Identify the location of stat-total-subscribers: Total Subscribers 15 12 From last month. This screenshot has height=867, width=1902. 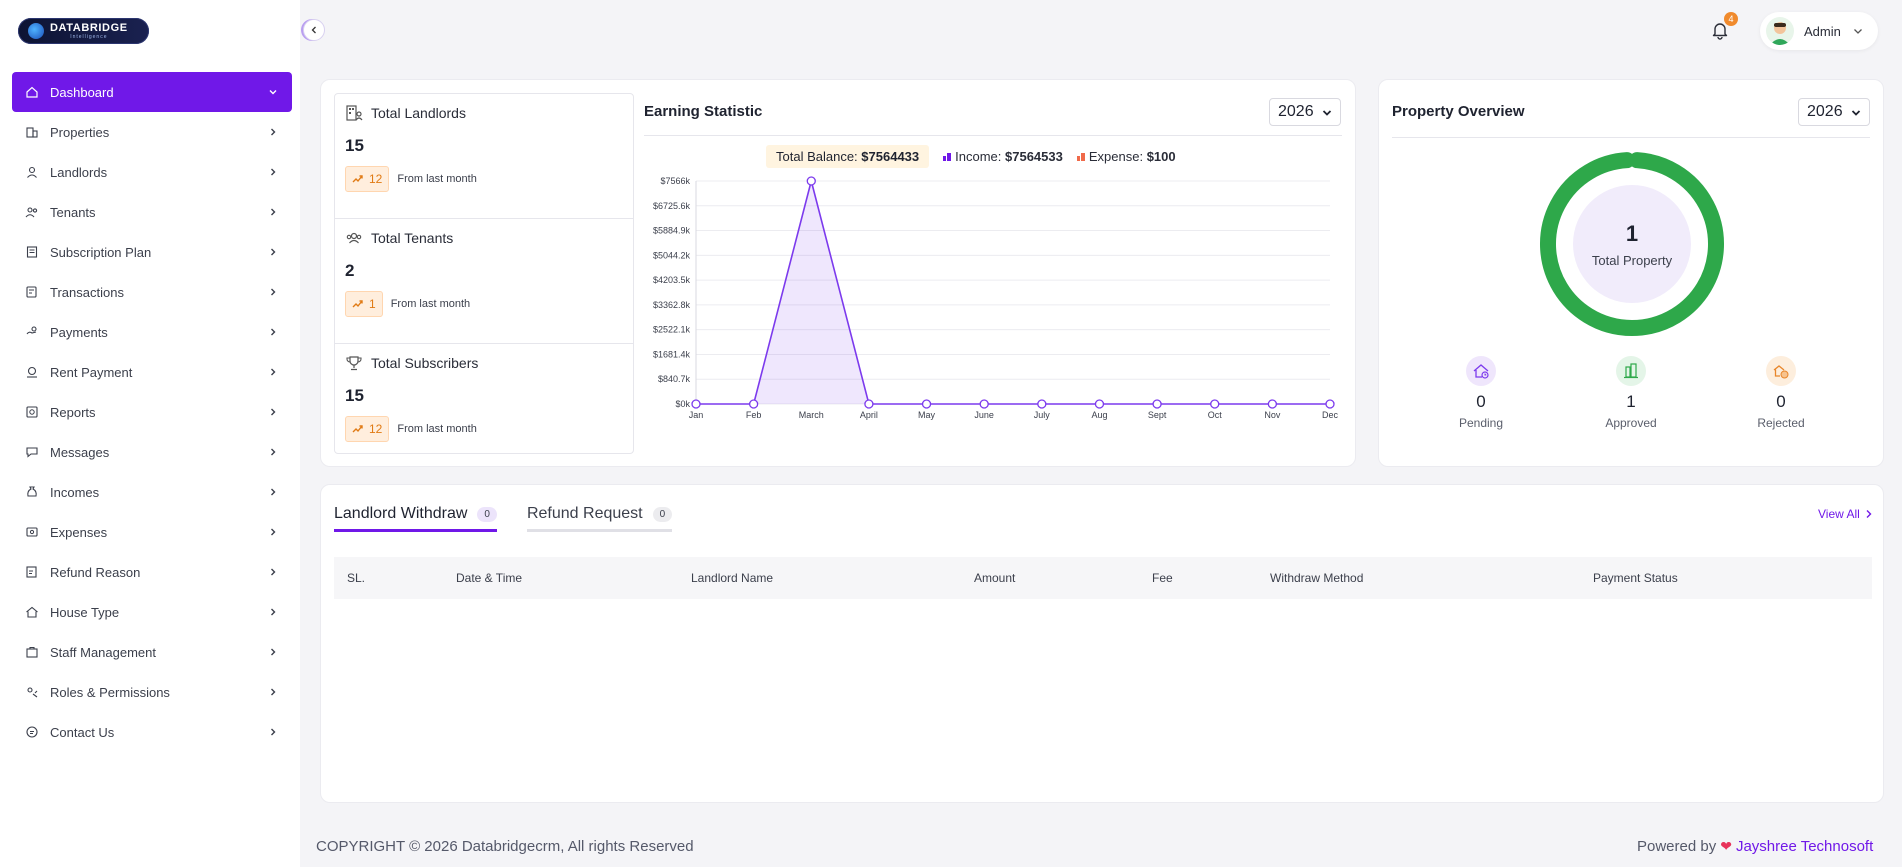
(484, 406).